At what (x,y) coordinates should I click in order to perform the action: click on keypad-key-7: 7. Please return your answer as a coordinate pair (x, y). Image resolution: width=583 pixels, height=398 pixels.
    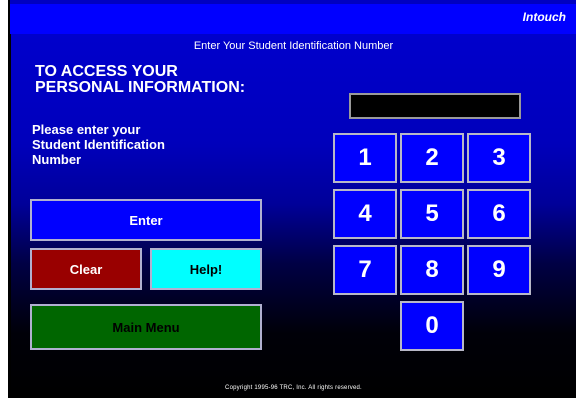
    Looking at the image, I should click on (365, 270).